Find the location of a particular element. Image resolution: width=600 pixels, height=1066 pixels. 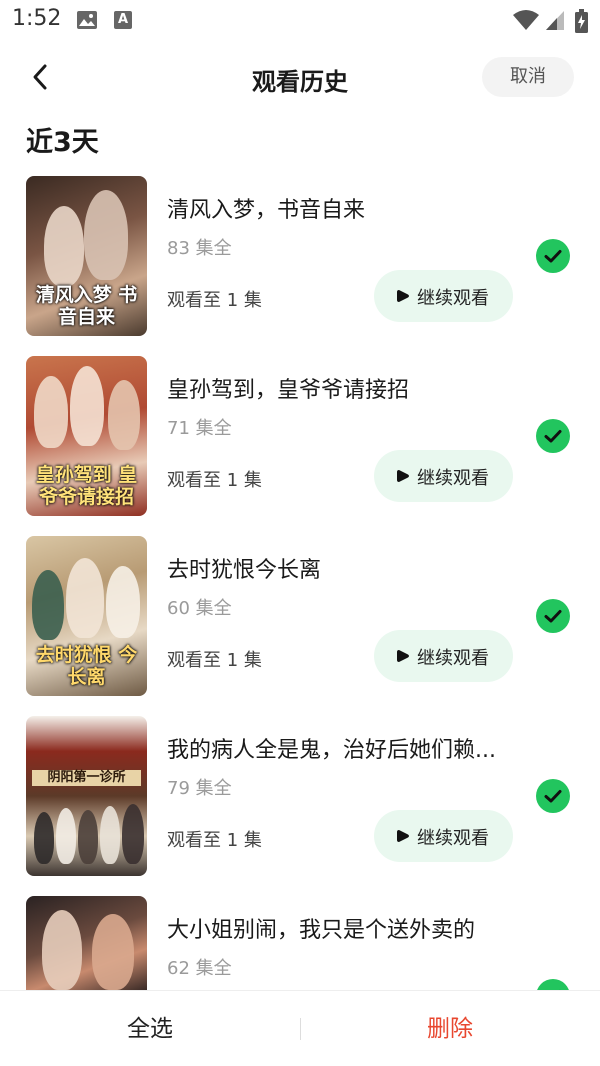

drama-title: 去时犹恨今长离 is located at coordinates (244, 570).